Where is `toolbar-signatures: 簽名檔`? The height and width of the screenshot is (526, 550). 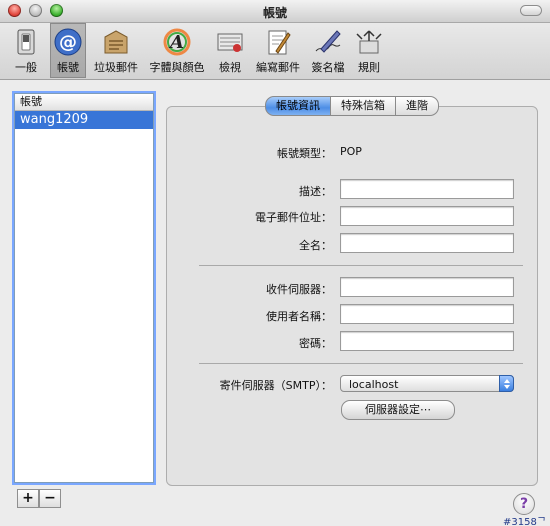
toolbar-signatures: 簽名檔 is located at coordinates (328, 50).